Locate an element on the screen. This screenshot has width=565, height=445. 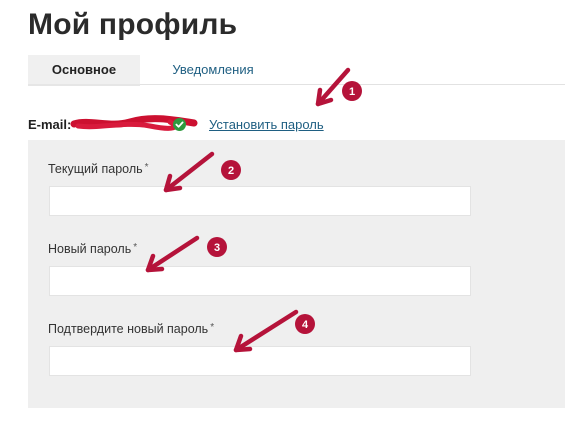
new-password-label-text: Новый пароль is located at coordinates (90, 249).